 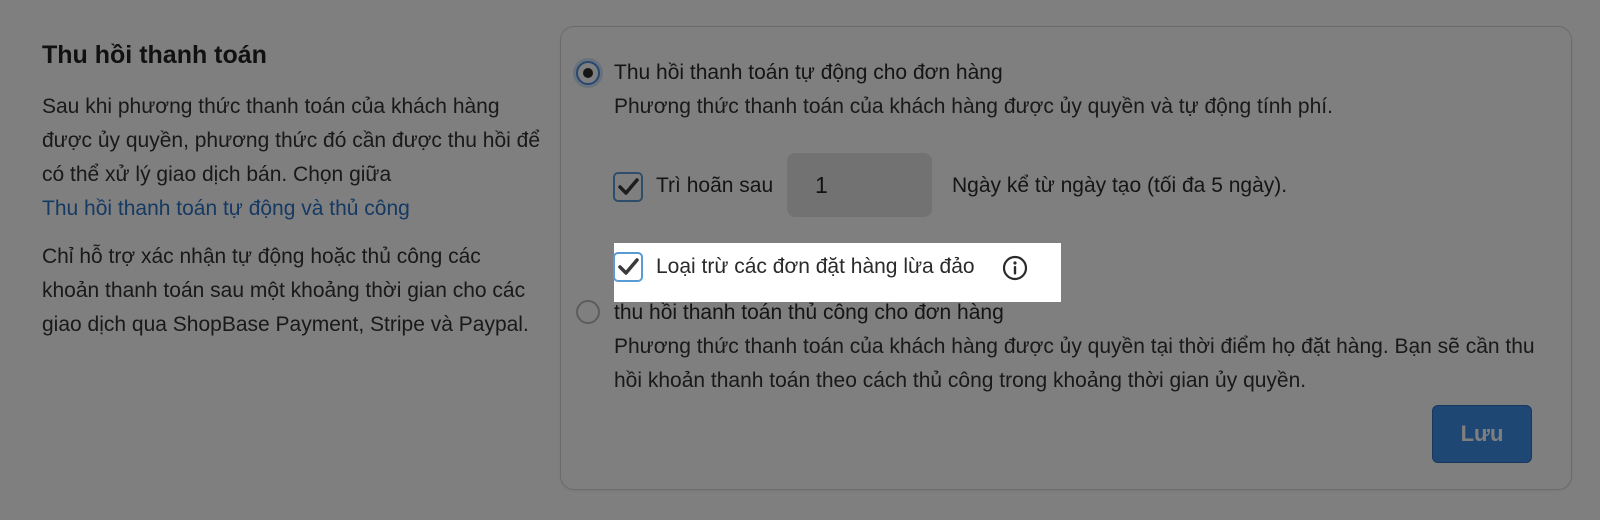 What do you see at coordinates (154, 55) in the screenshot?
I see `section-title: Thu hồi thanh toán` at bounding box center [154, 55].